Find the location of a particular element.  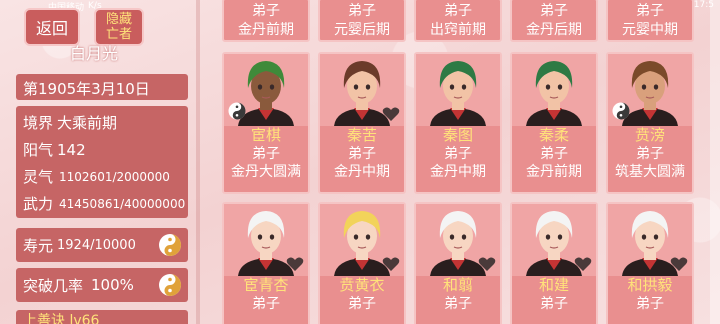

disciple-name: 秦苦 is located at coordinates (361, 135).